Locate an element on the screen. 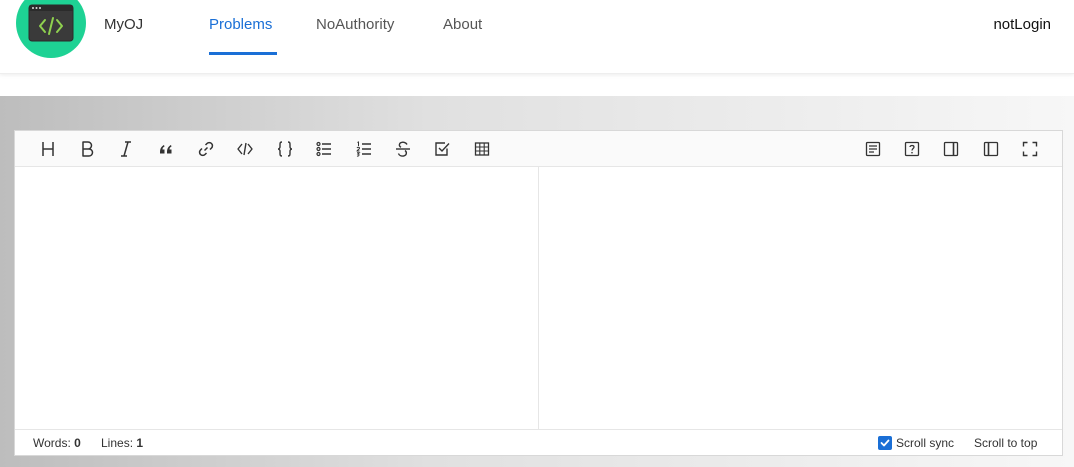  scroll-sync-label: Scroll sync is located at coordinates (925, 443).